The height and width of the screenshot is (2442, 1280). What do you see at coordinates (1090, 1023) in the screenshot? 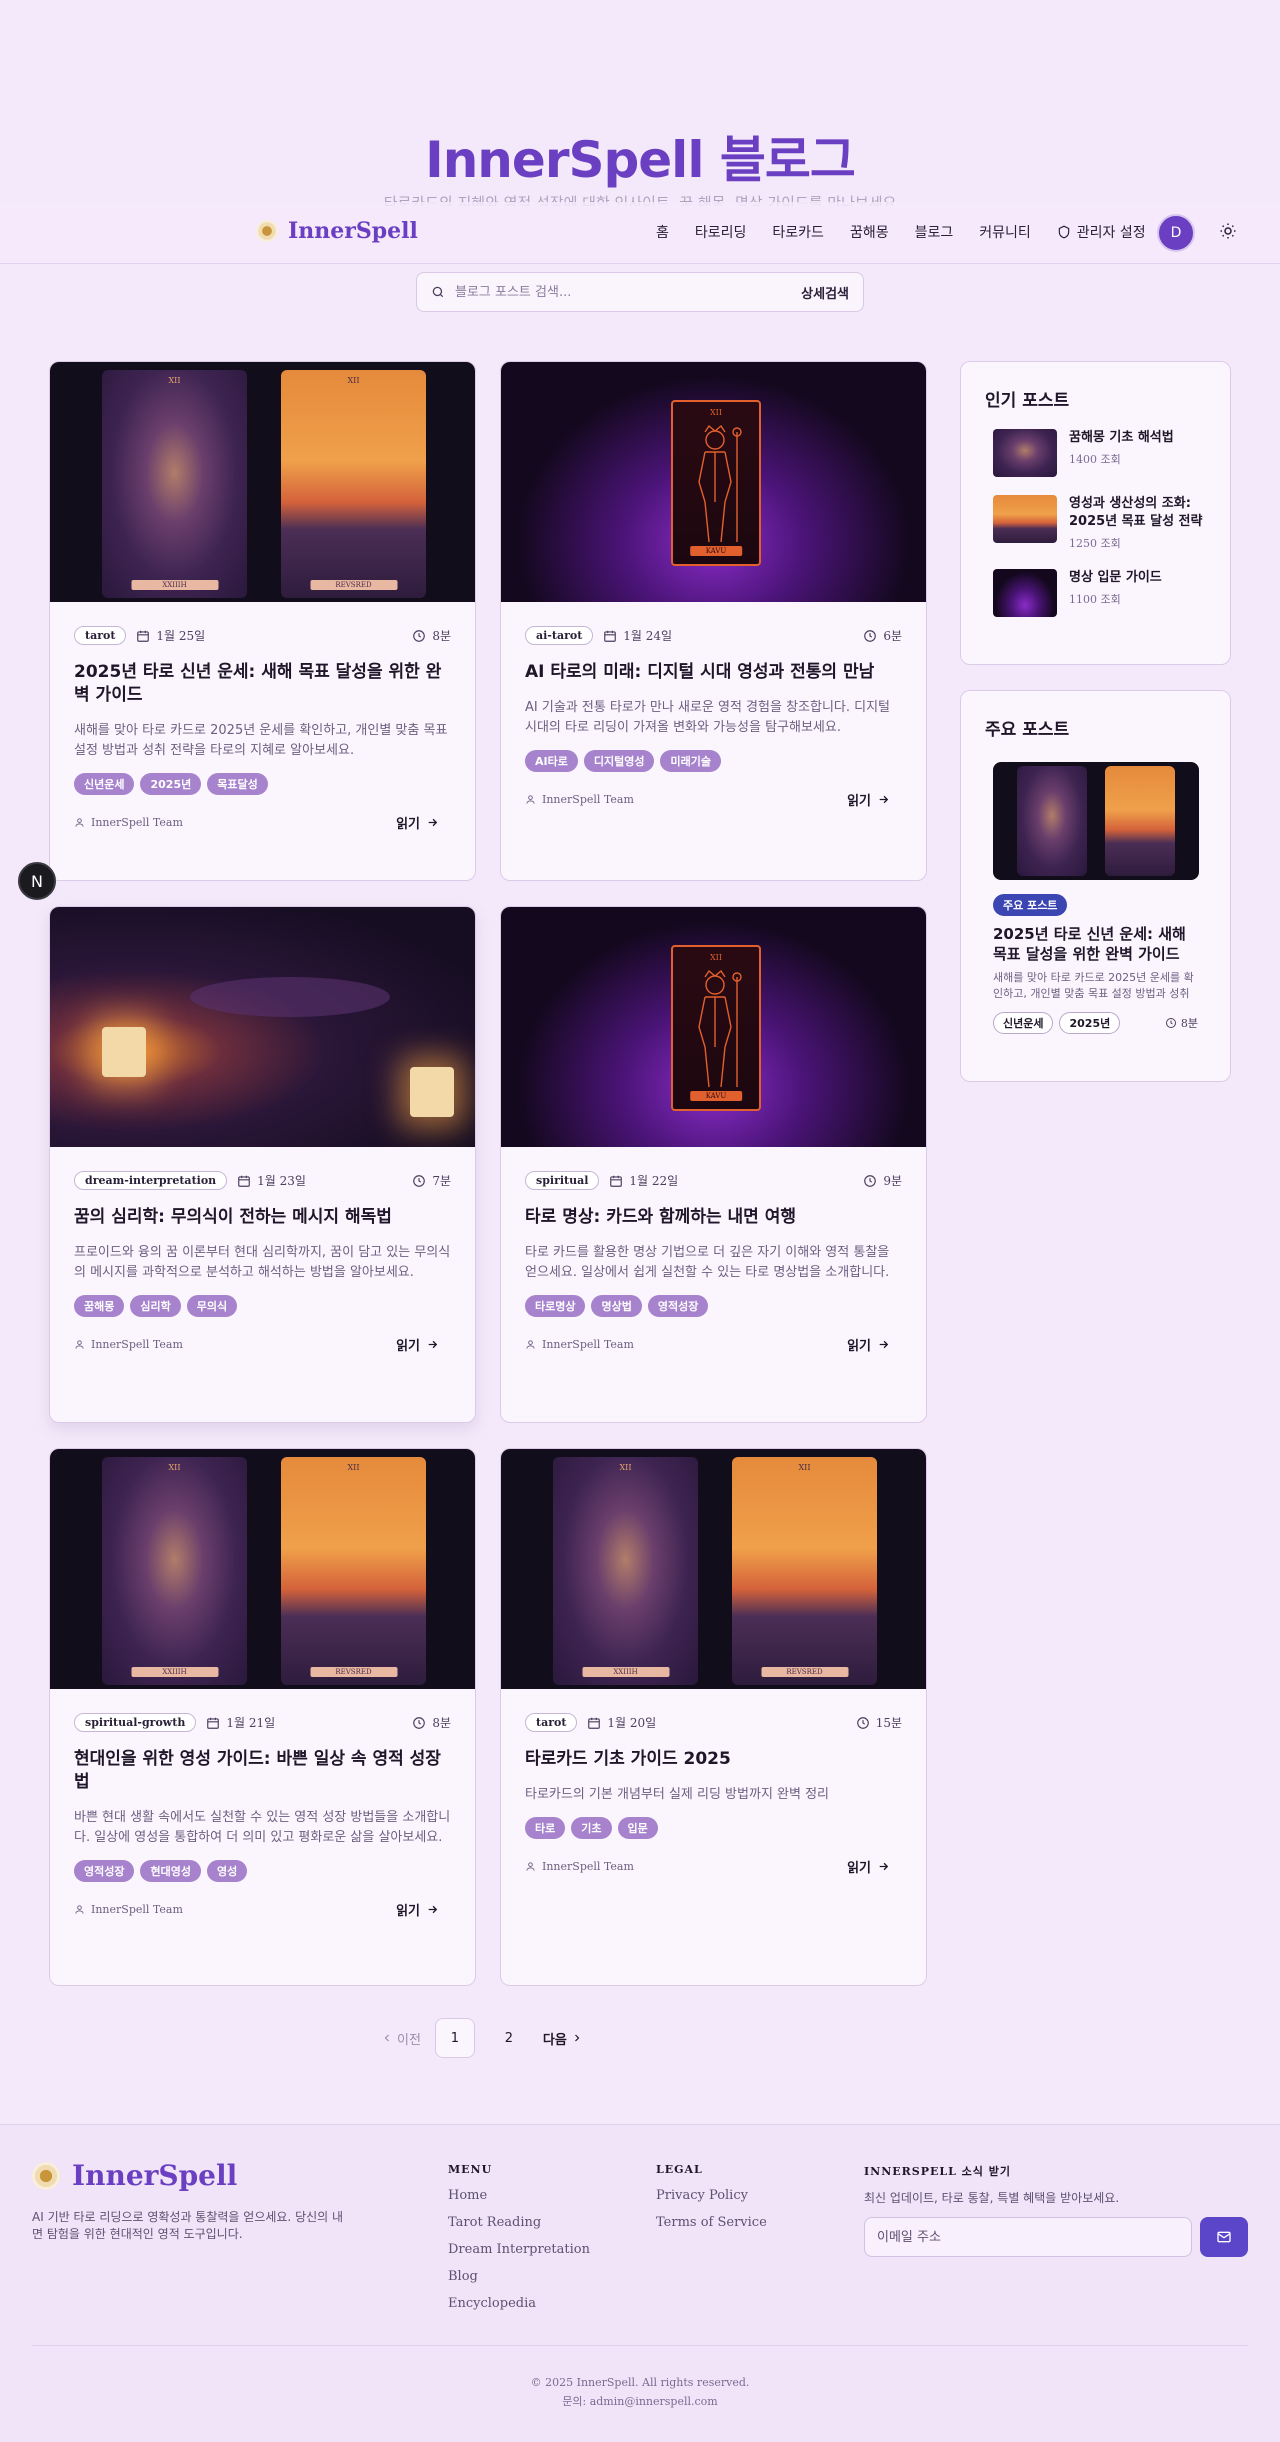
I see `featured-tag: 2025년` at bounding box center [1090, 1023].